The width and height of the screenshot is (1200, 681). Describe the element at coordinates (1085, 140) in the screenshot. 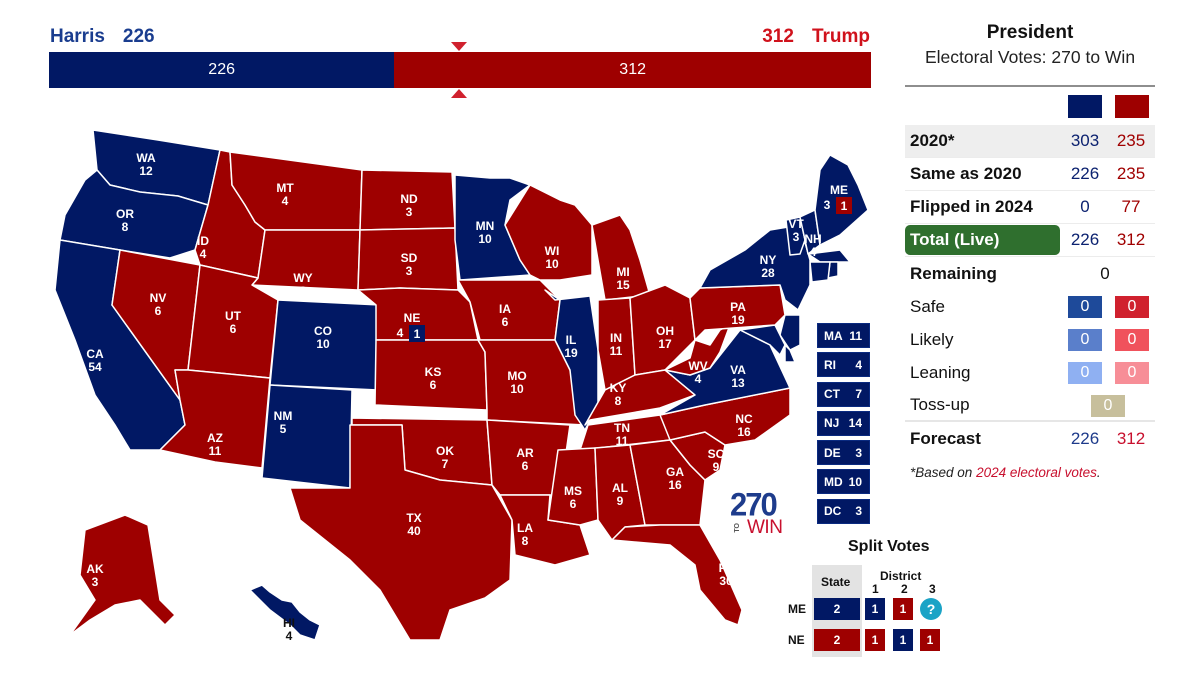

I see `row-dem-value: 303` at that location.